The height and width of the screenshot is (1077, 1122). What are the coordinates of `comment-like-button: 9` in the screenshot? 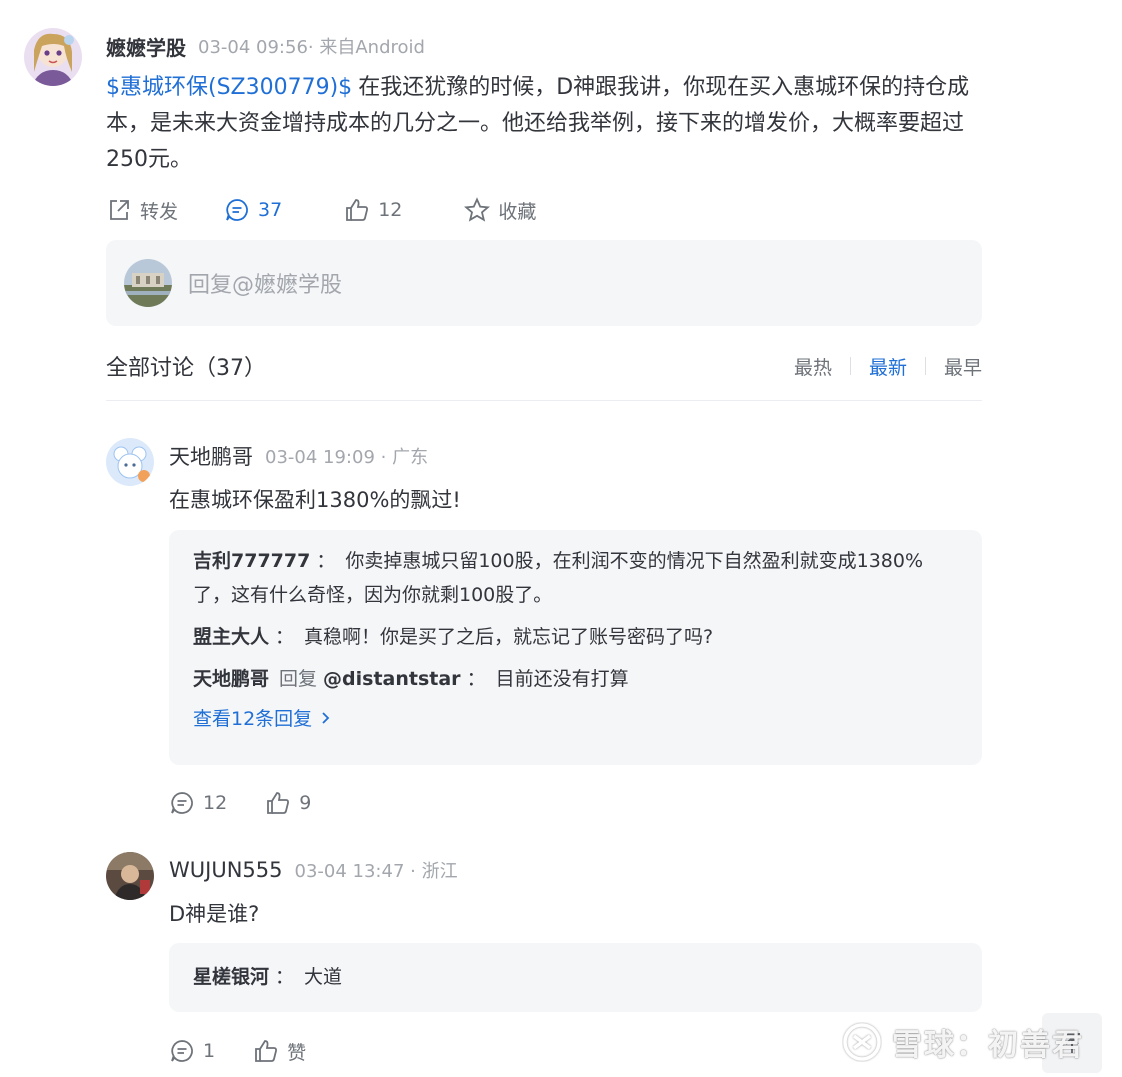 It's located at (288, 803).